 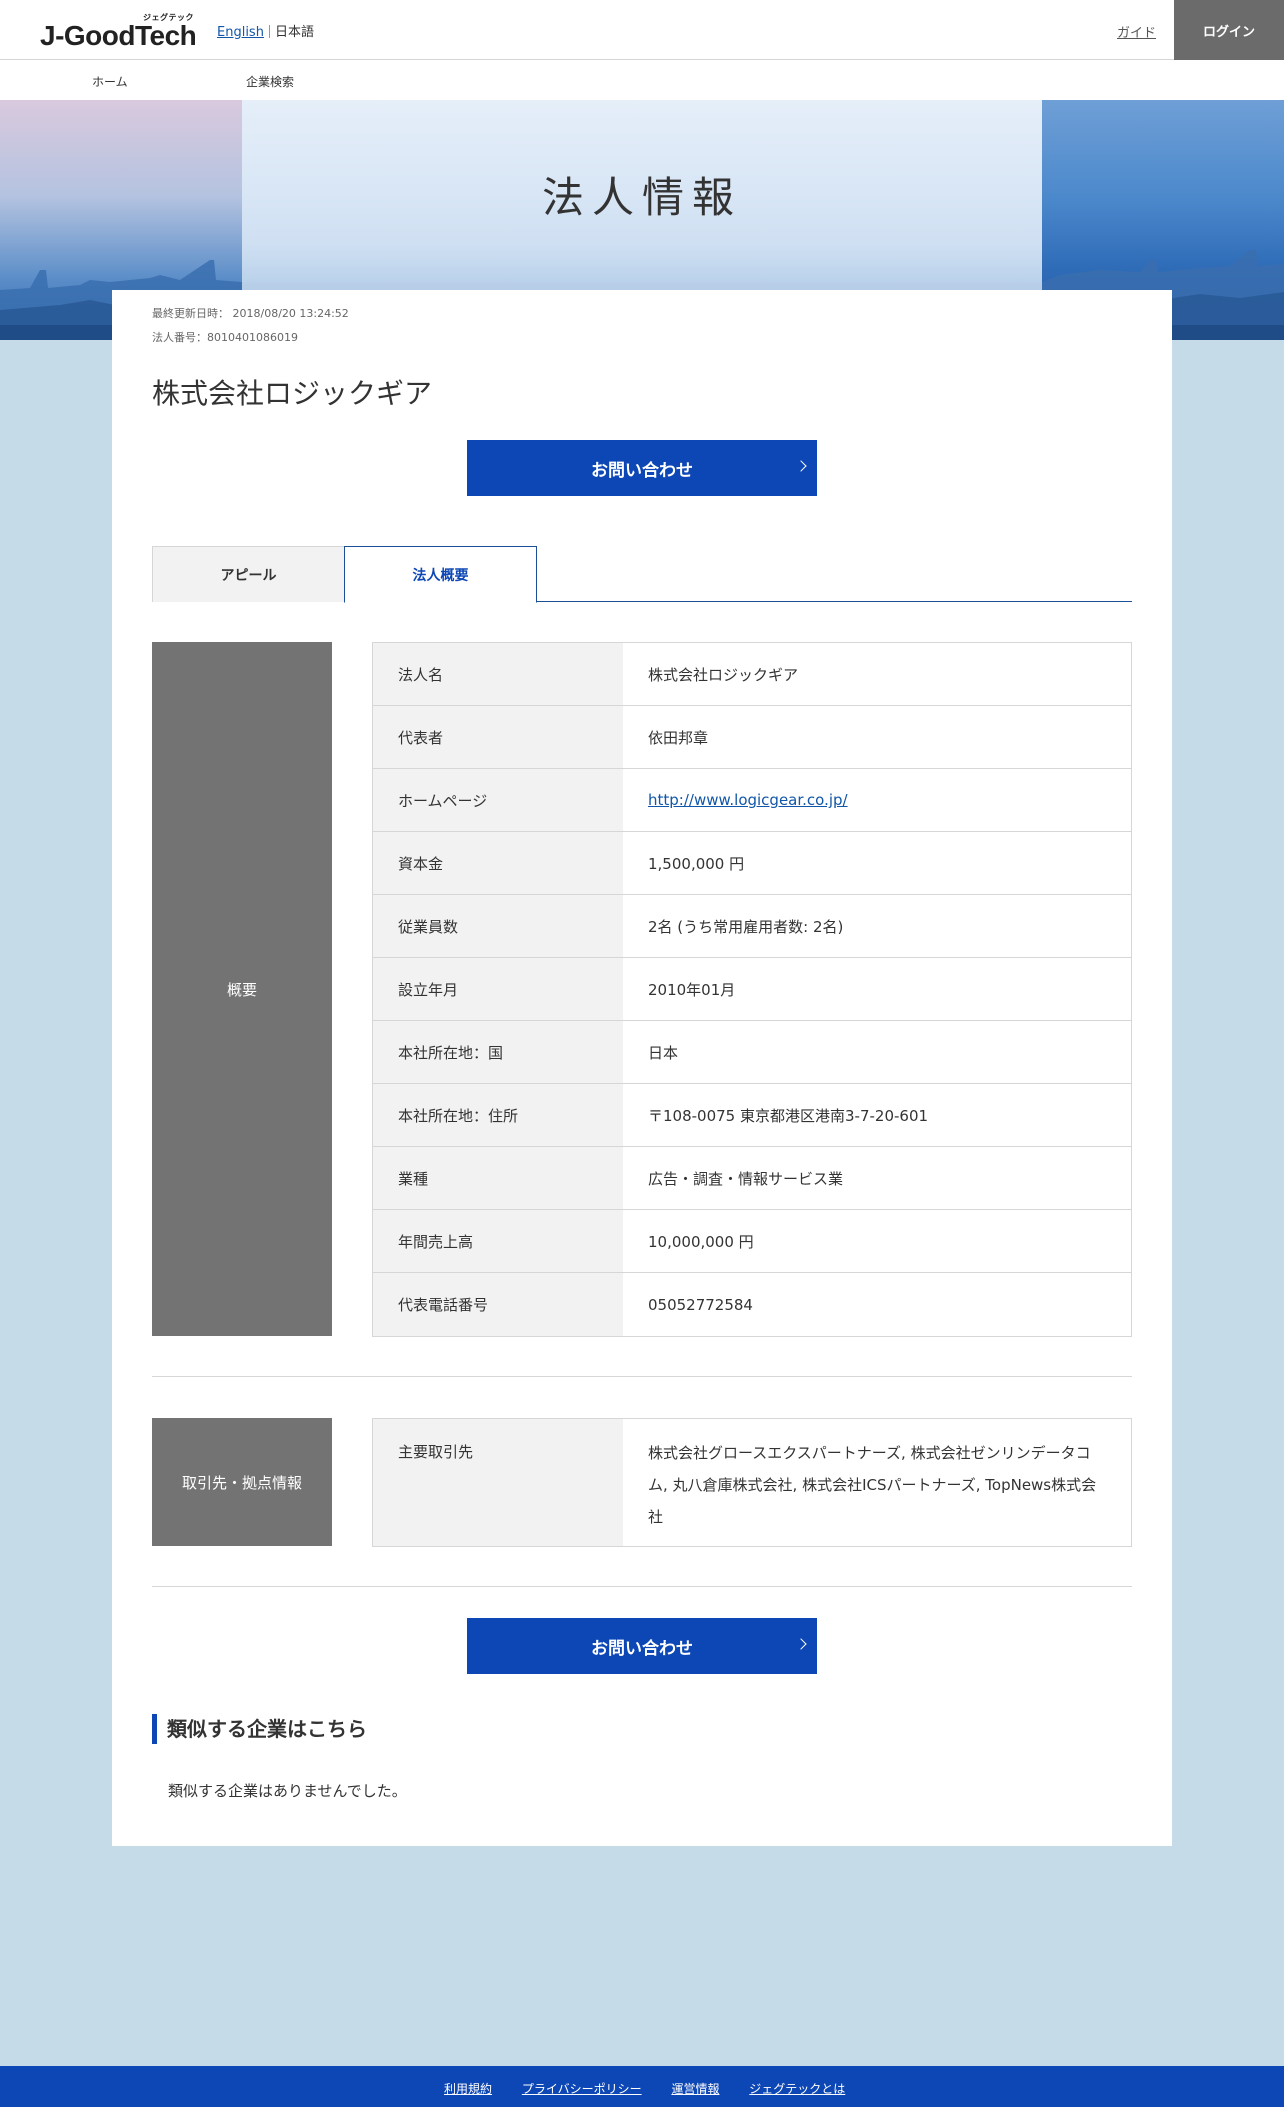 I want to click on nav-company-search: 企業検索, so click(x=270, y=81).